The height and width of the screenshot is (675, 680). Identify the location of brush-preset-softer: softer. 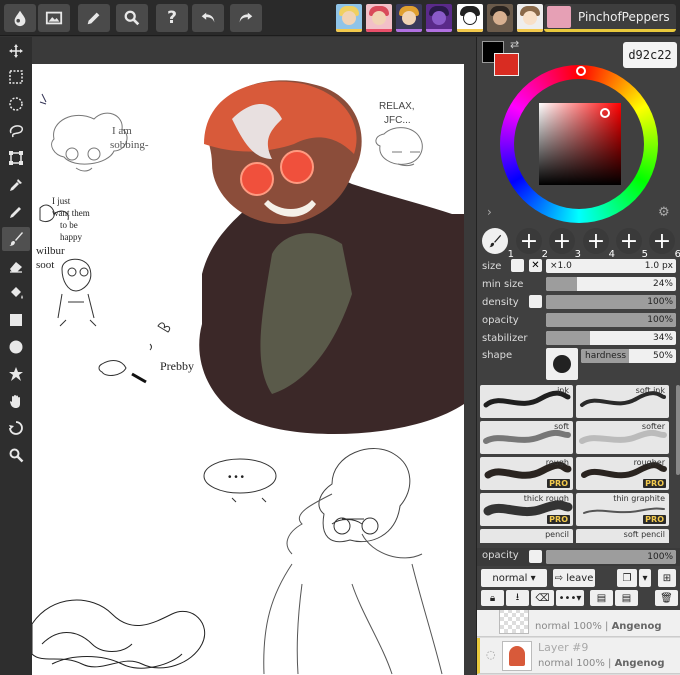
(622, 437).